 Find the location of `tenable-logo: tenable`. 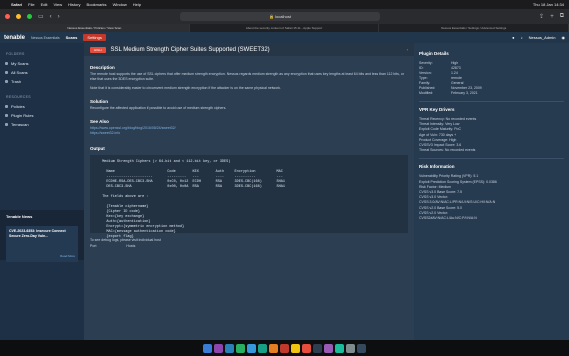

tenable-logo: tenable is located at coordinates (14, 38).